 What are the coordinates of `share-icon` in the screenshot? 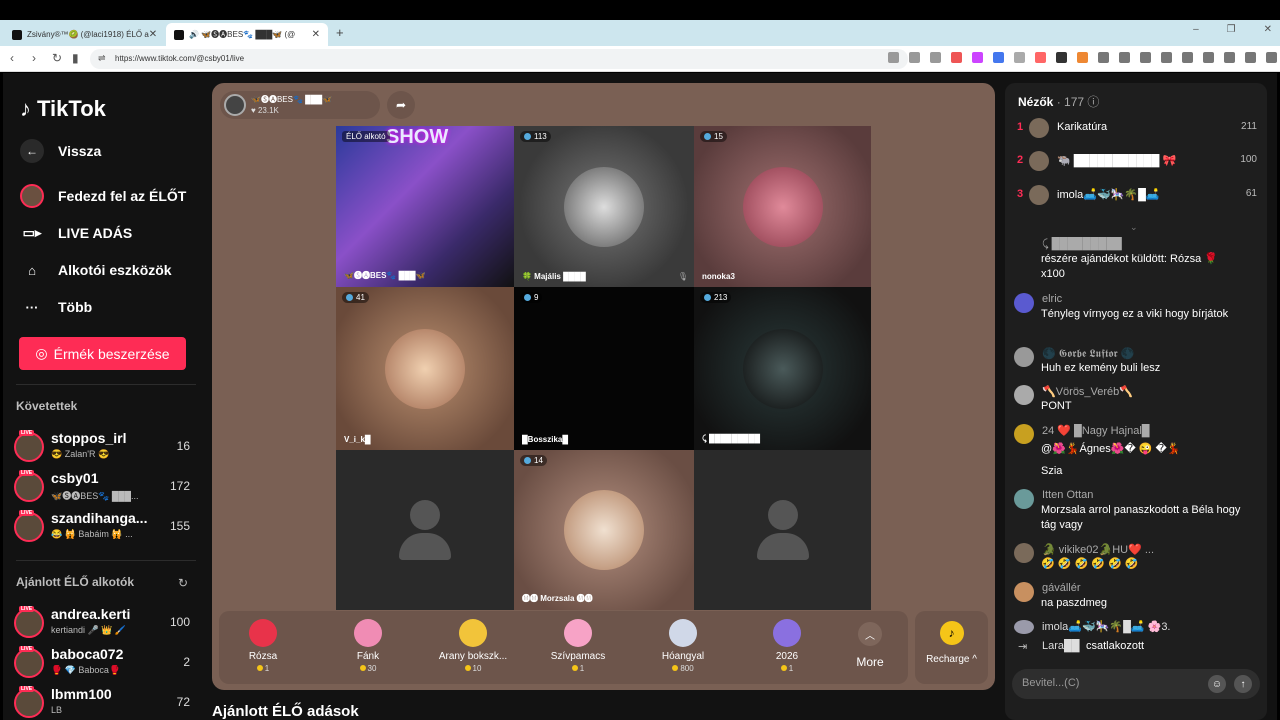 It's located at (935, 57).